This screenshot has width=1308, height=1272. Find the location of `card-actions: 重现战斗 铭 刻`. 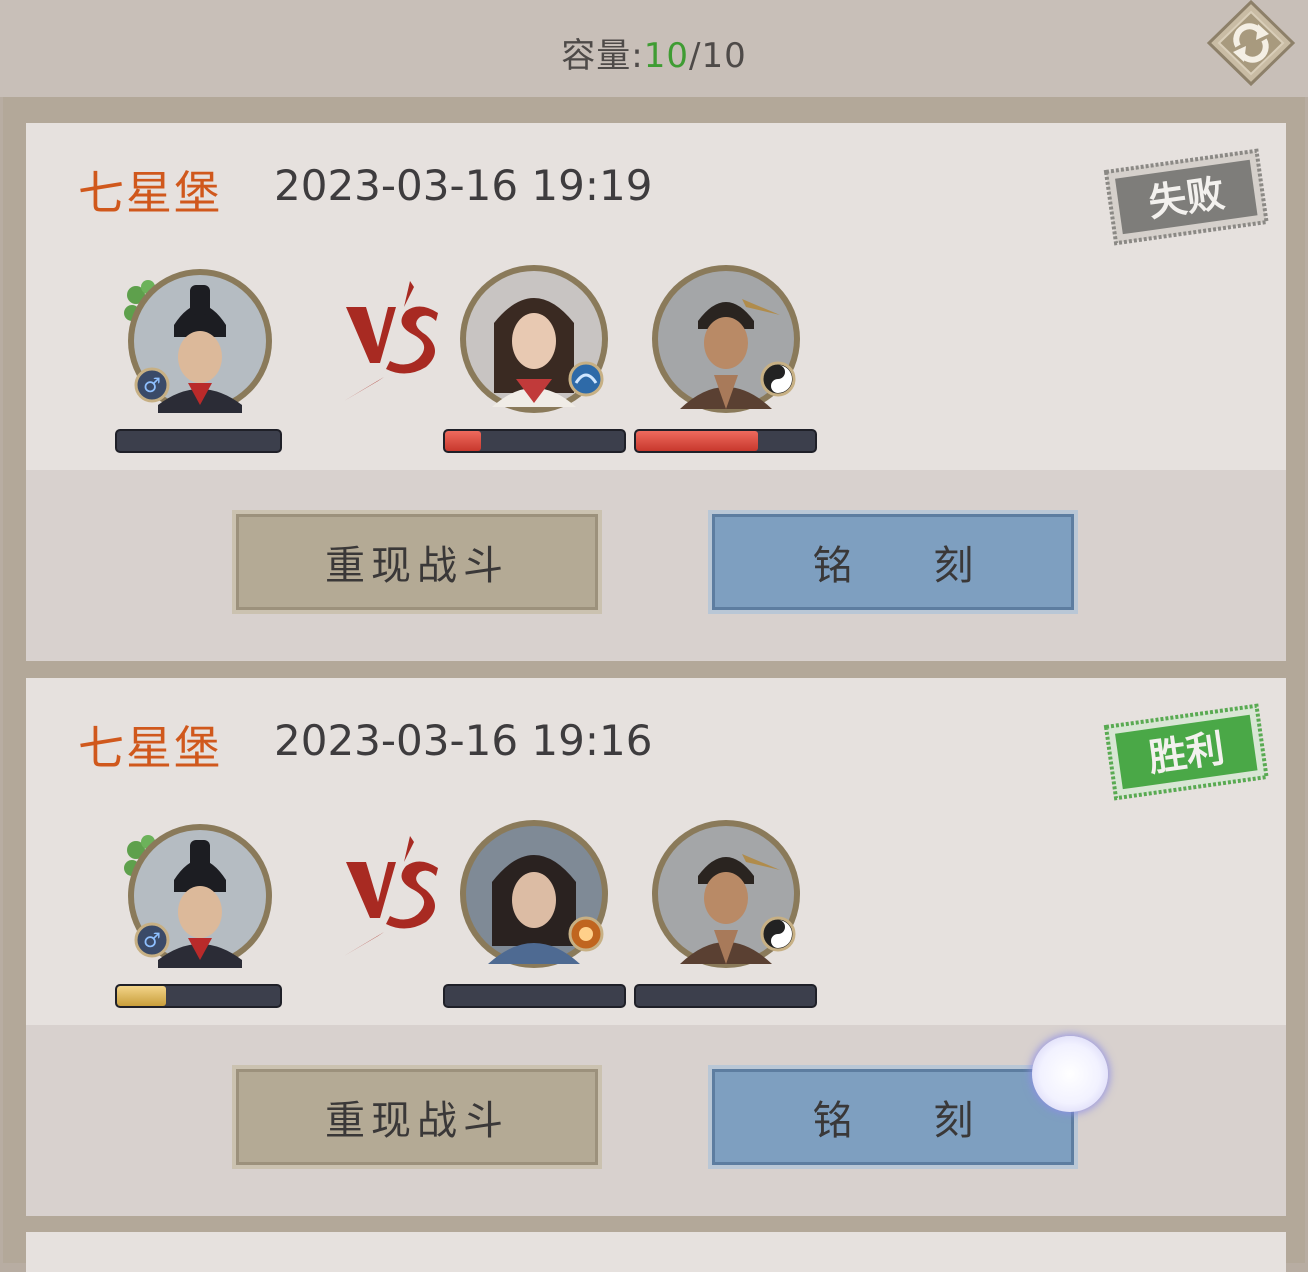

card-actions: 重现战斗 铭 刻 is located at coordinates (656, 565).